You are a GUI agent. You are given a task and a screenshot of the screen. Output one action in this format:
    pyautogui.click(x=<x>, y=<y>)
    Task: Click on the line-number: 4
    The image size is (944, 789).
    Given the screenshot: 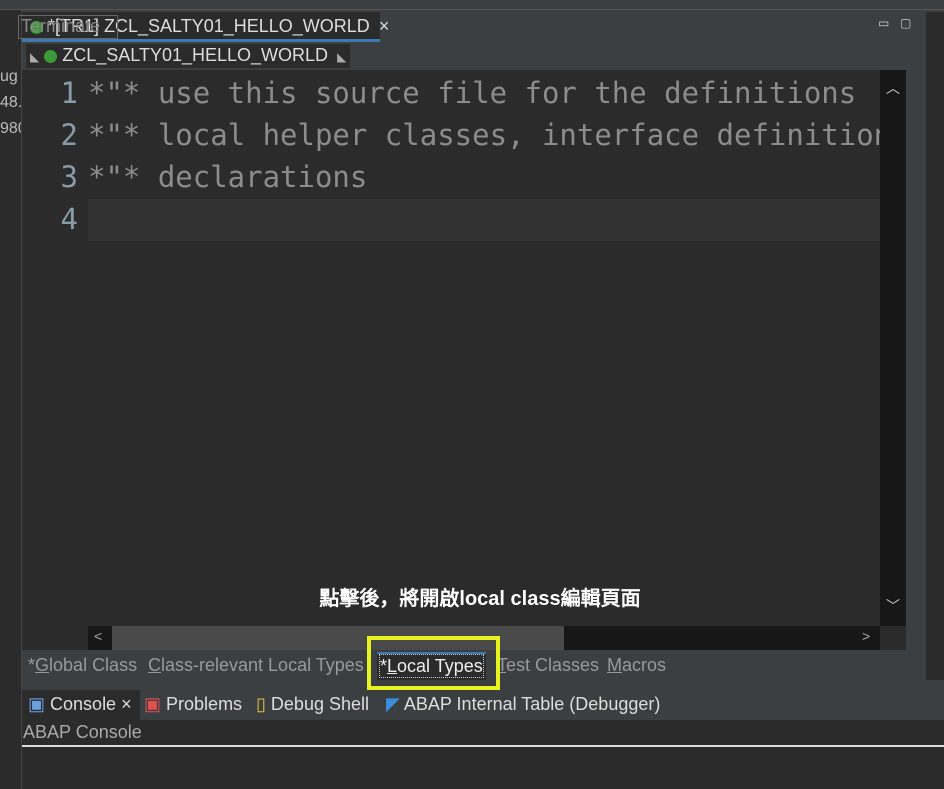 What is the action you would take?
    pyautogui.click(x=69, y=219)
    